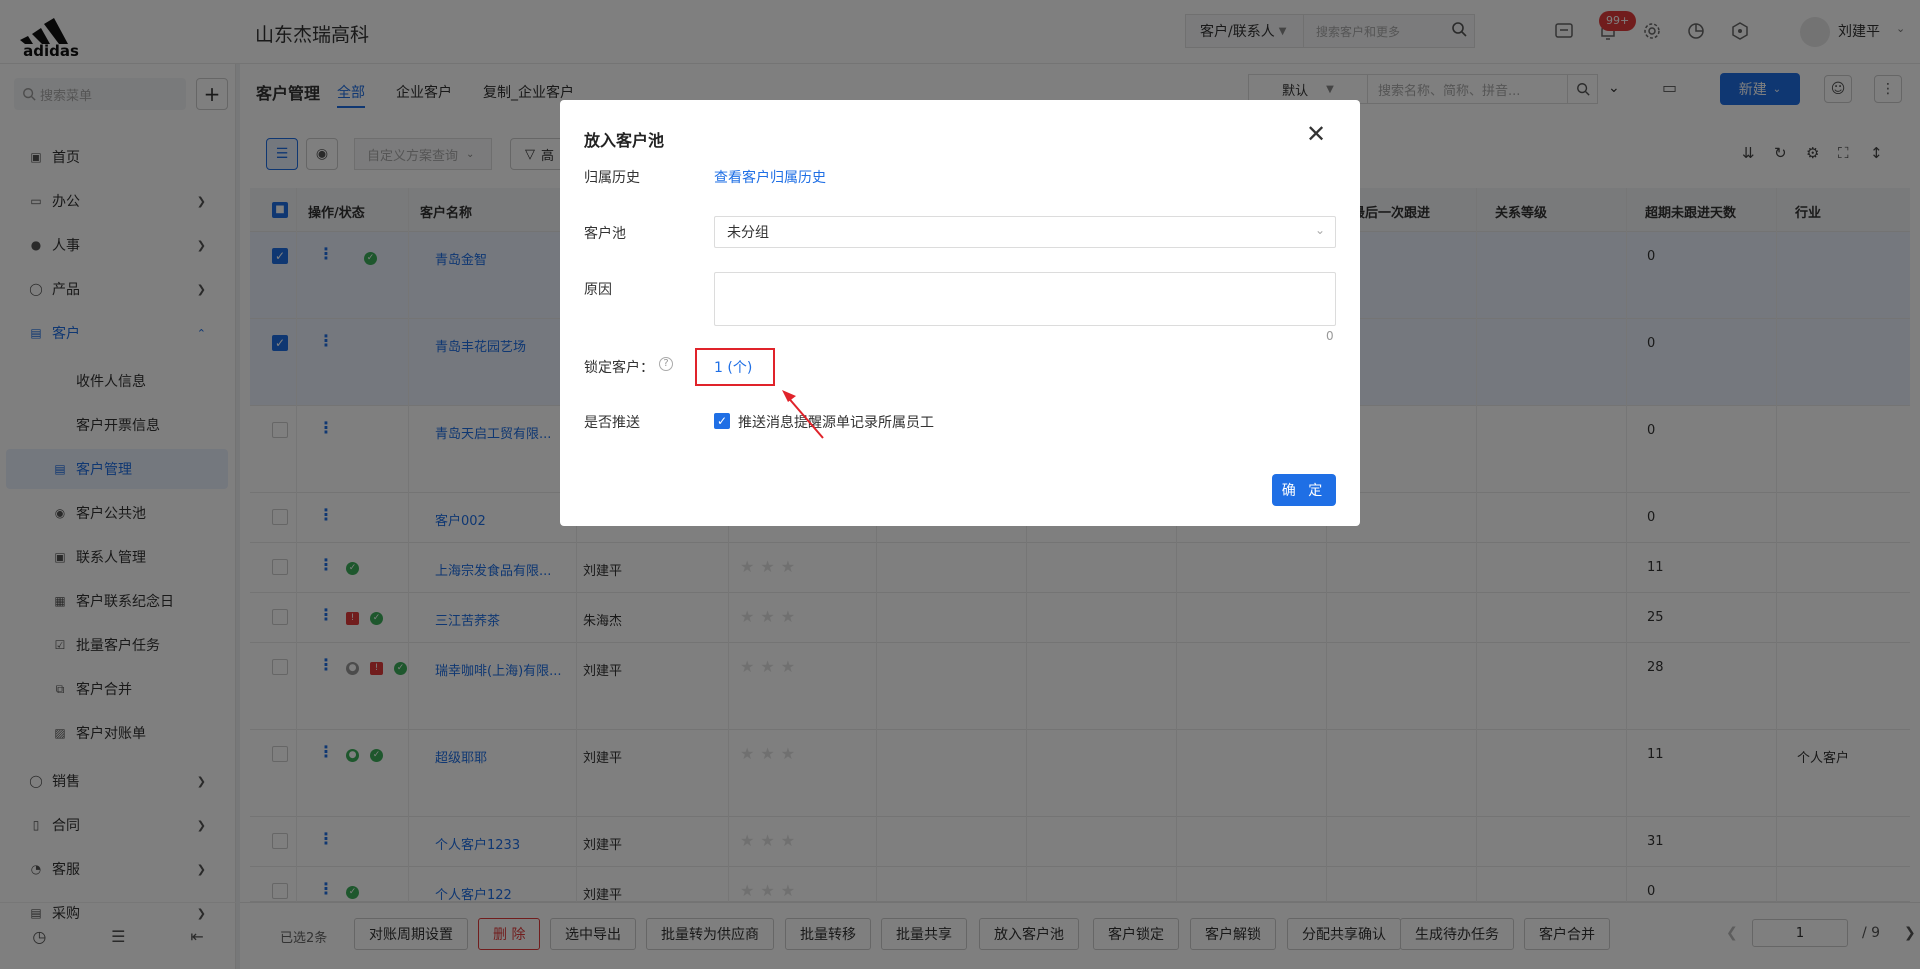  I want to click on confirm-button: 确 定, so click(1304, 490).